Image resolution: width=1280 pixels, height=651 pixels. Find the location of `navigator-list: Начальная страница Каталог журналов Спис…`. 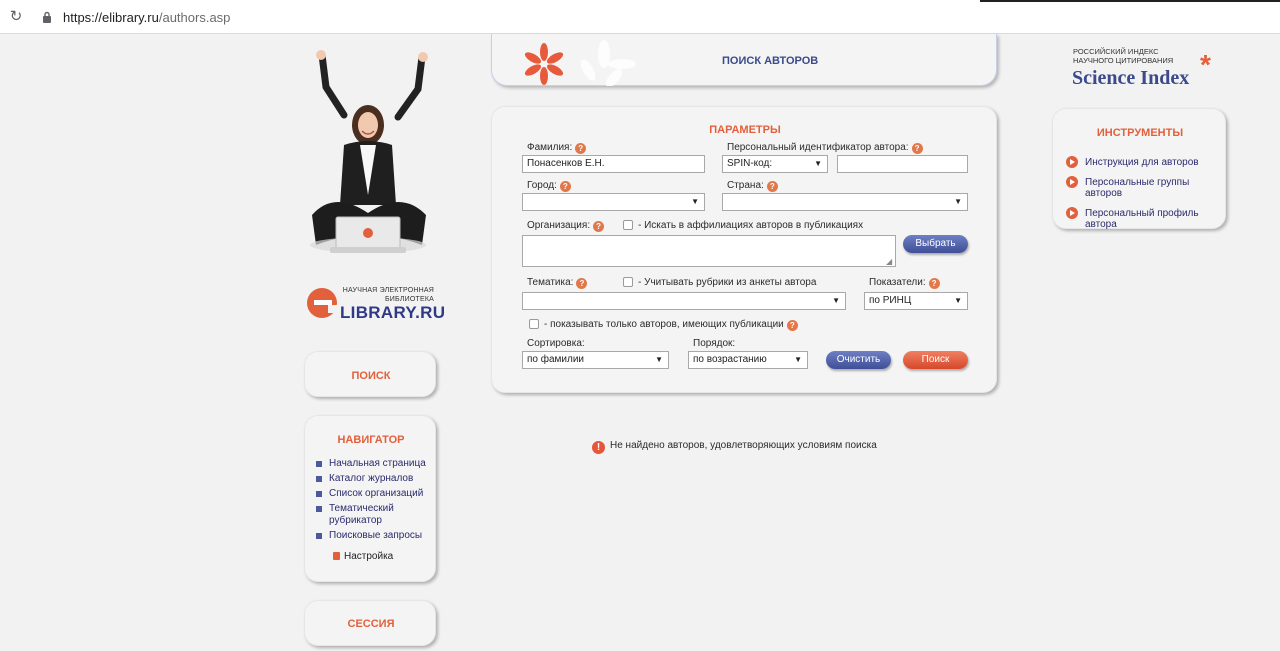

navigator-list: Начальная страница Каталог журналов Спис… is located at coordinates (371, 501).